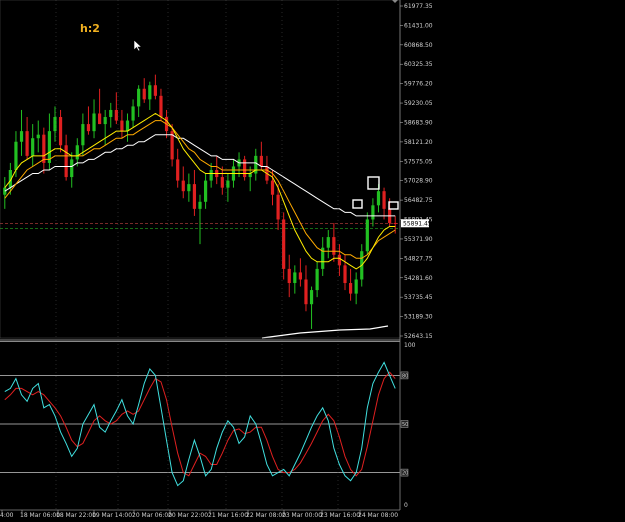 The height and width of the screenshot is (522, 625). Describe the element at coordinates (138, 45) in the screenshot. I see `mouse-cursor-icon` at that location.